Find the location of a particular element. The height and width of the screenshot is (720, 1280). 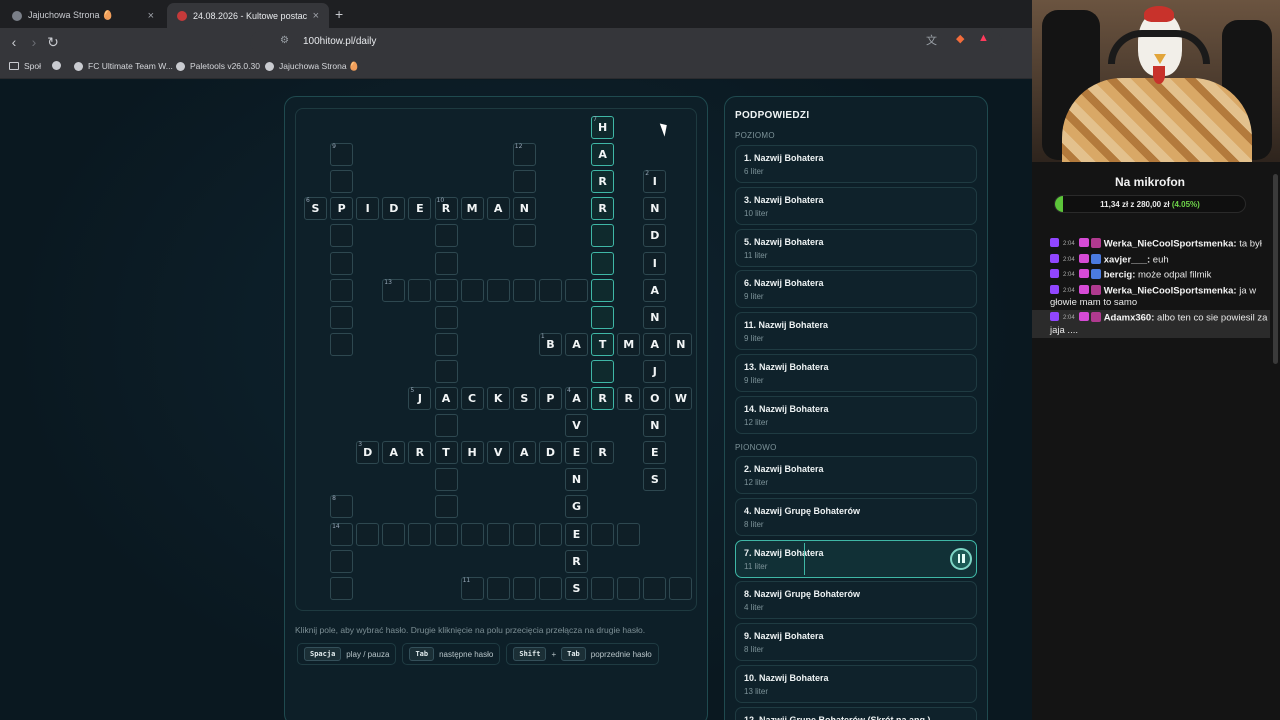

crossword-cell: 1B is located at coordinates (550, 344).